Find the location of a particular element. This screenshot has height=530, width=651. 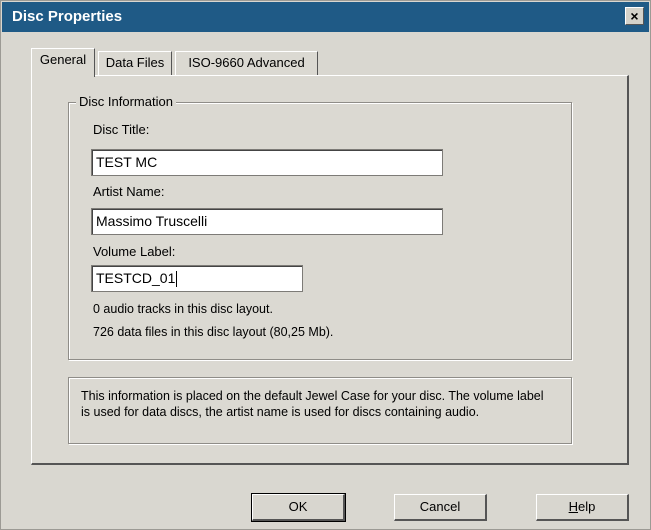

volume-label-field: TESTCD_01 is located at coordinates (197, 278).